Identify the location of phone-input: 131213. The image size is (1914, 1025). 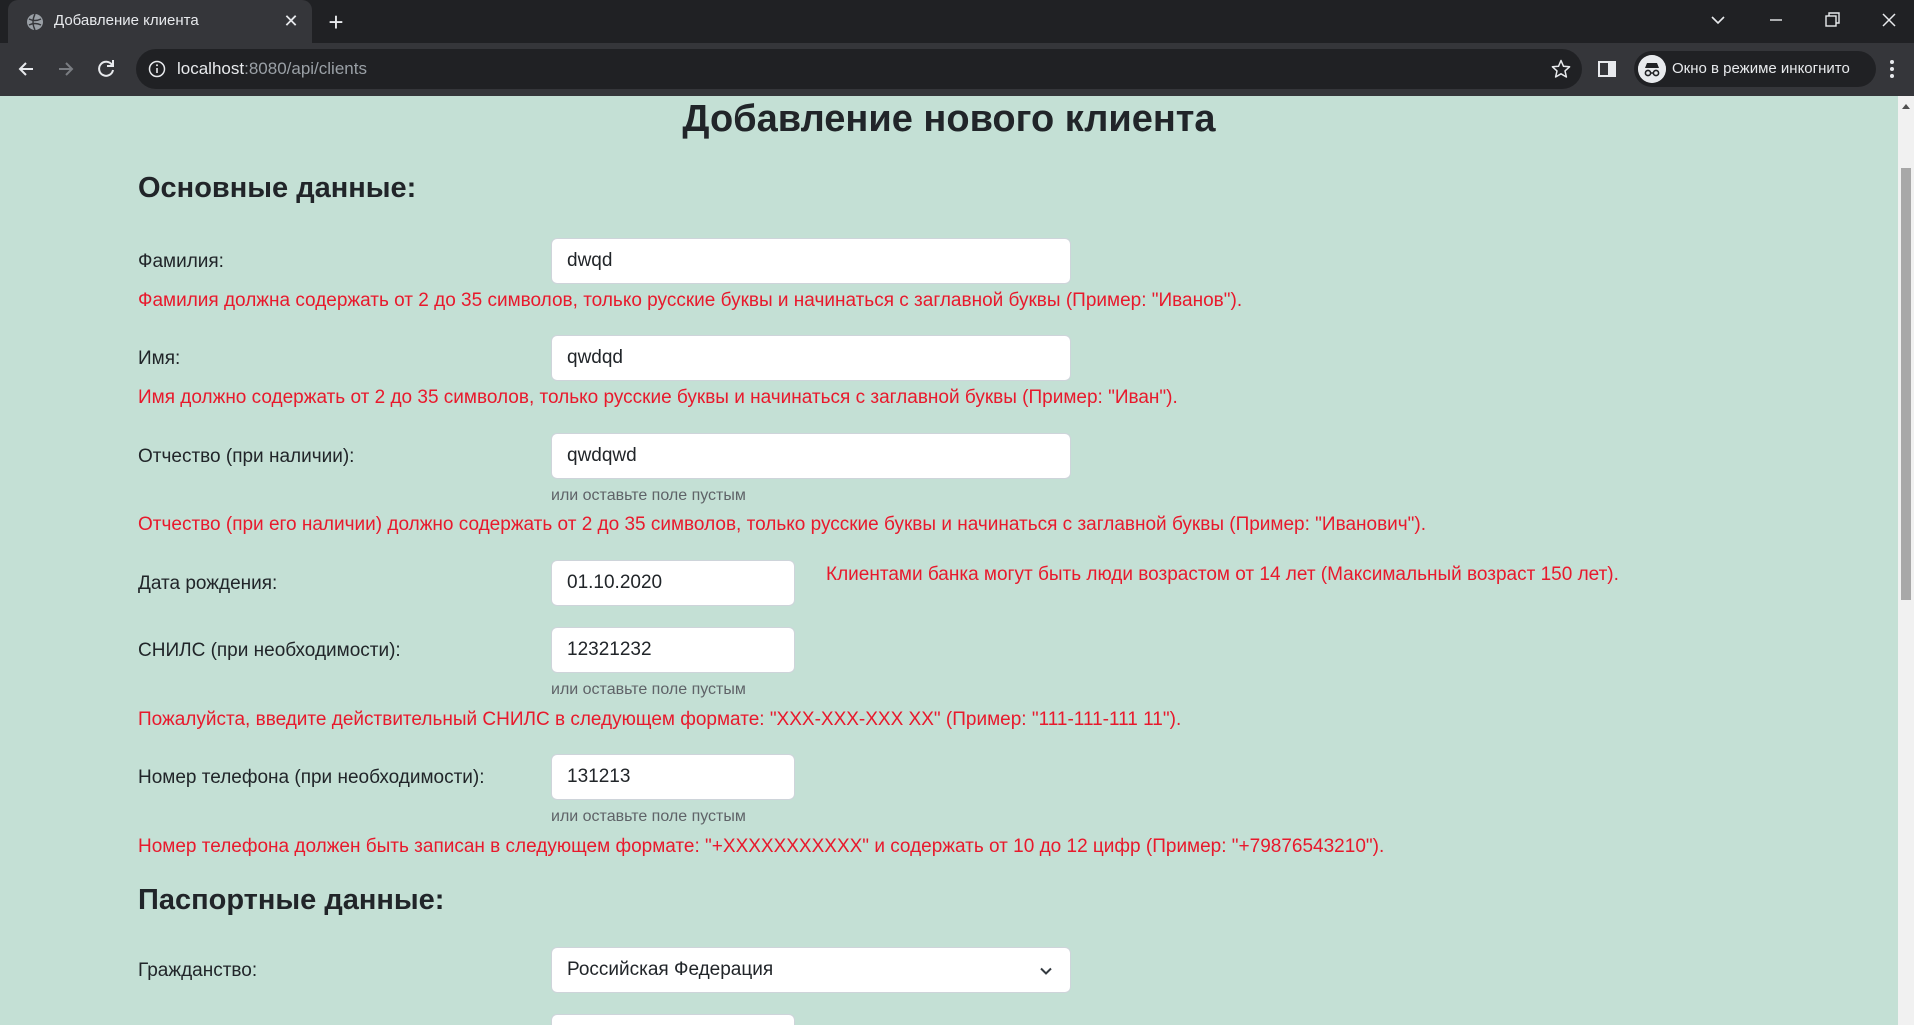
(673, 777).